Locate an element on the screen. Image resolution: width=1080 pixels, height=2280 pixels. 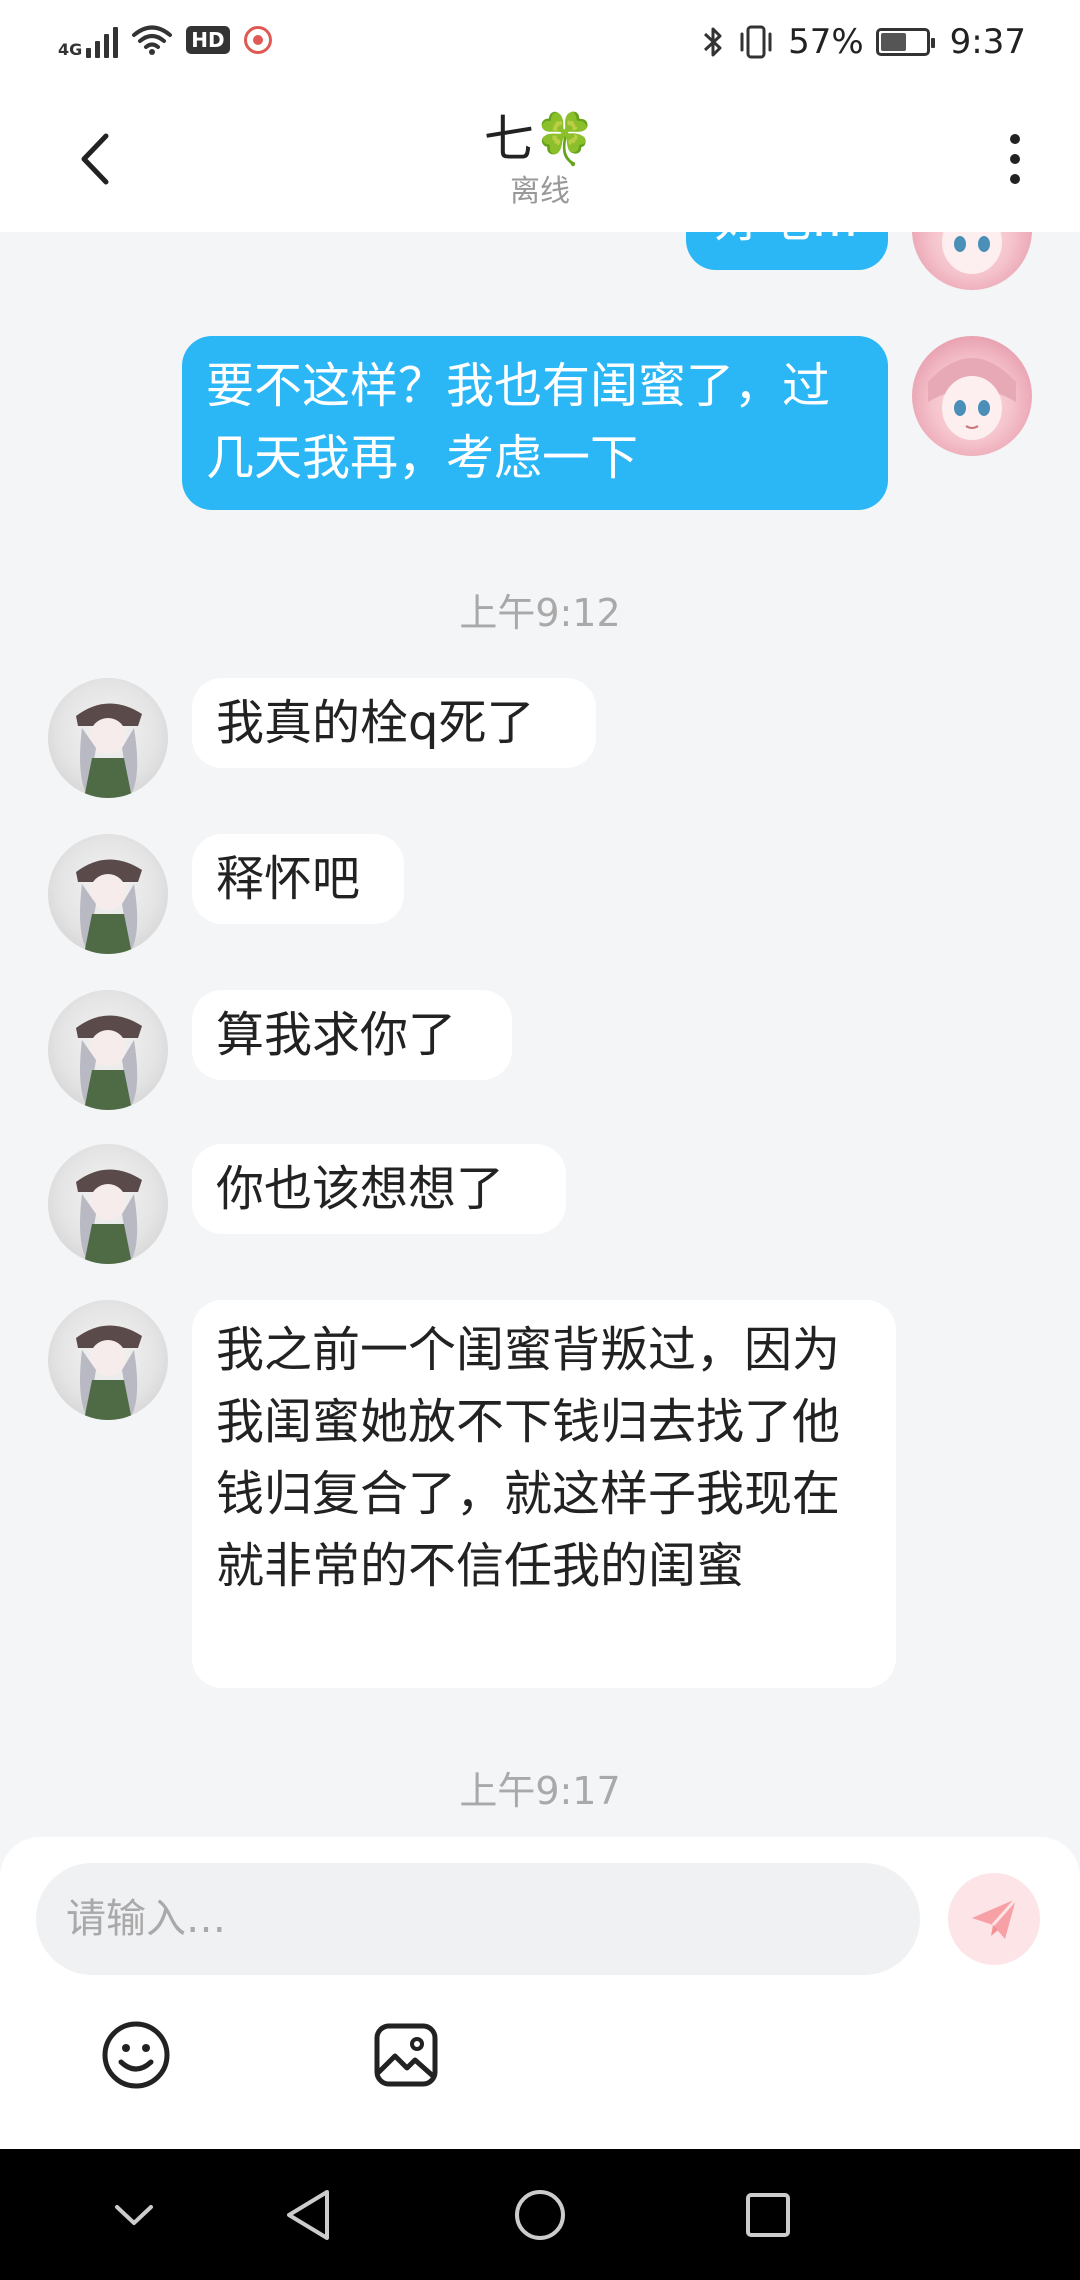
emoji-icon is located at coordinates (136, 2055).